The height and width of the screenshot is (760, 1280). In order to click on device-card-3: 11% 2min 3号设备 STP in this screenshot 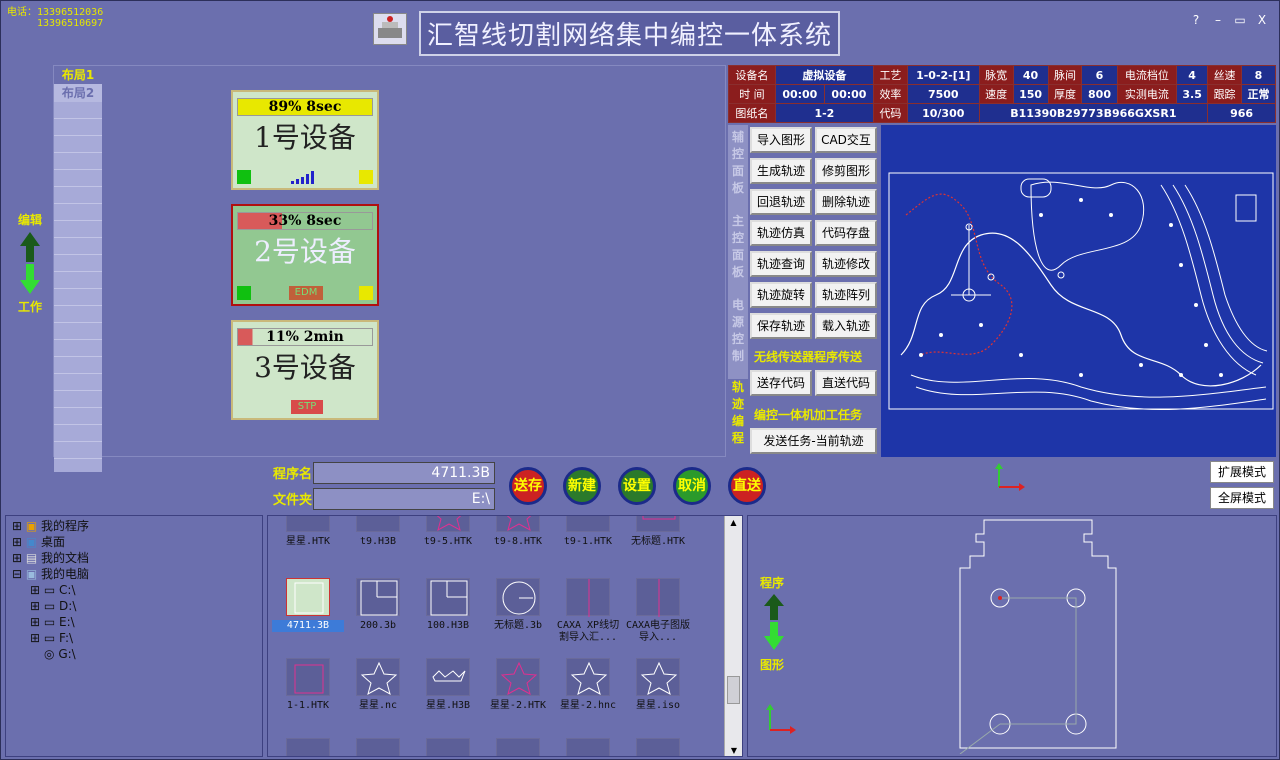, I will do `click(305, 370)`.